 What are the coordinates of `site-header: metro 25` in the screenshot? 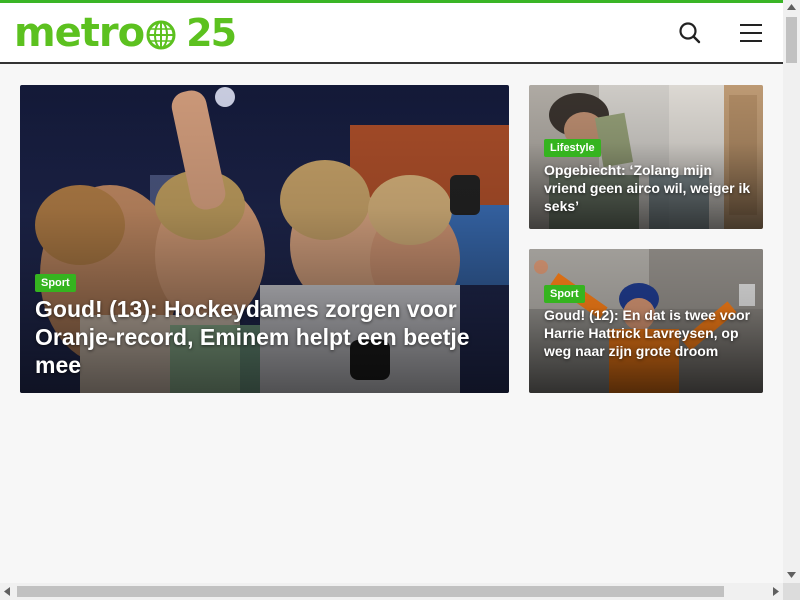 It's located at (391, 33).